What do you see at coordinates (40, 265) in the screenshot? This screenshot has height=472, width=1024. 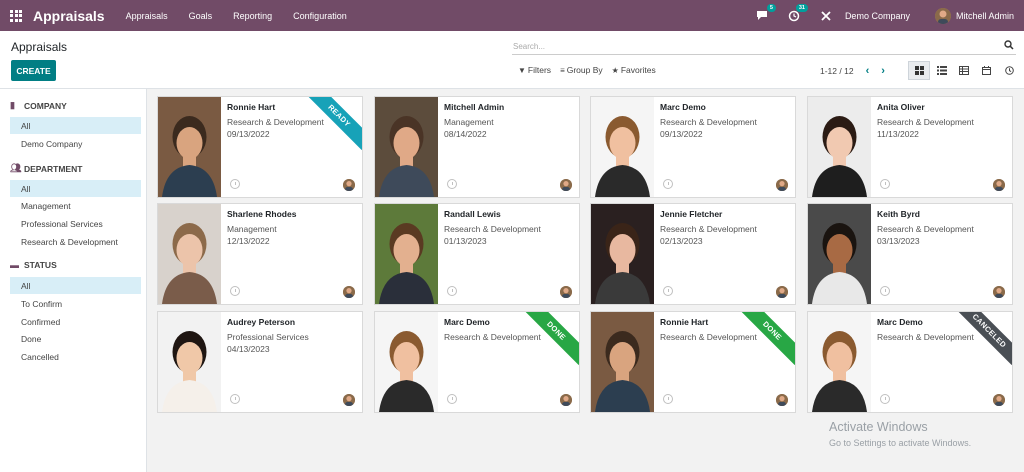 I see `status-section-title: STATUS` at bounding box center [40, 265].